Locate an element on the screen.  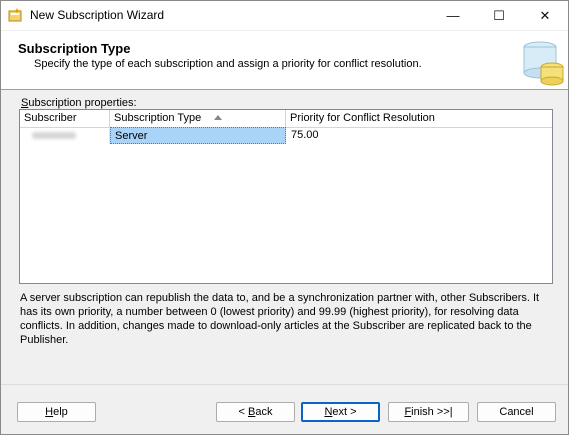
title-bar: New Subscription Wizard — ☐ ✕ is located at coordinates (284, 15).